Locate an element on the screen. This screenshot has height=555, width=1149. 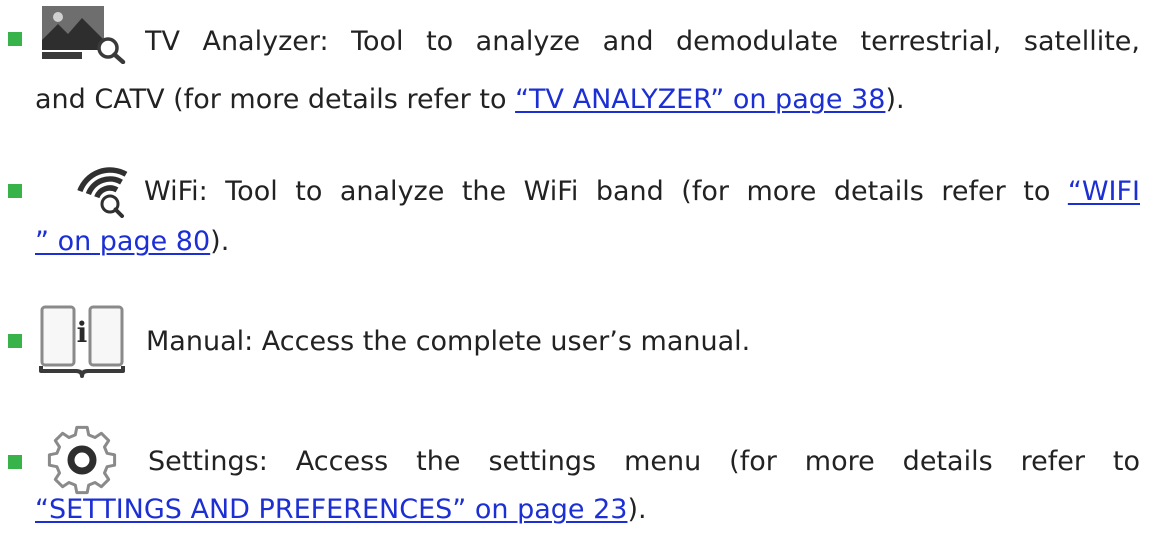
gear-outline is located at coordinates (82, 460).